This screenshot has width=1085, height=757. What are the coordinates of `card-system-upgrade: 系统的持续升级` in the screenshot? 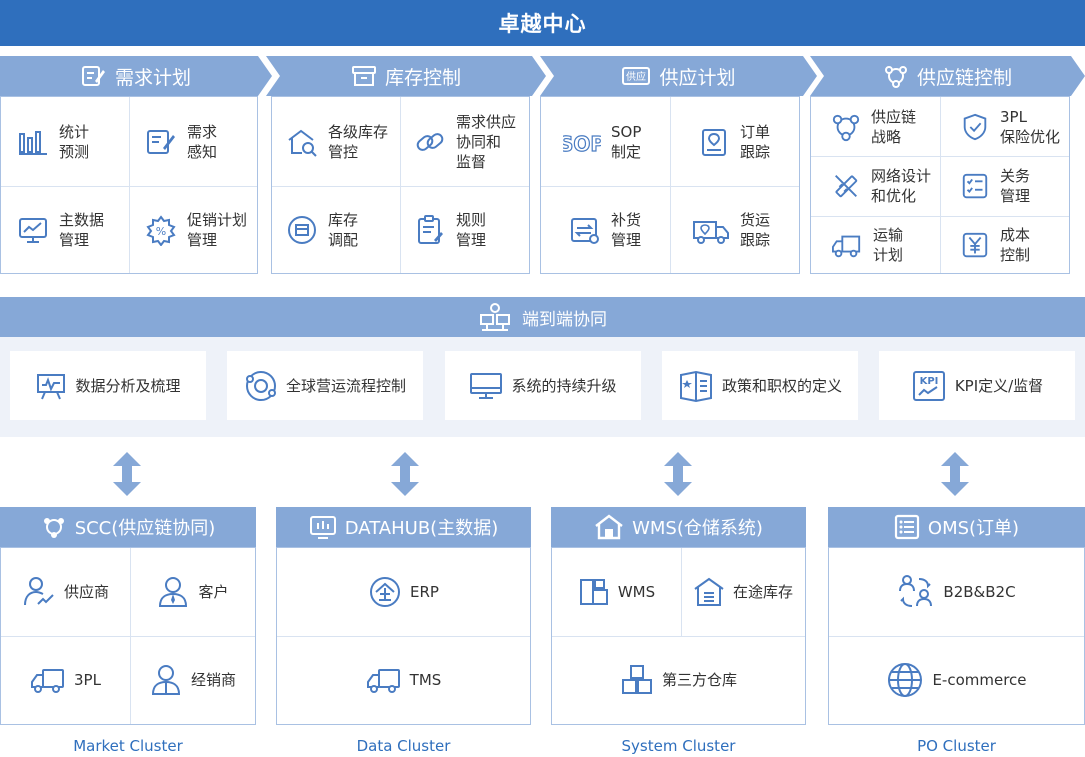 It's located at (543, 385).